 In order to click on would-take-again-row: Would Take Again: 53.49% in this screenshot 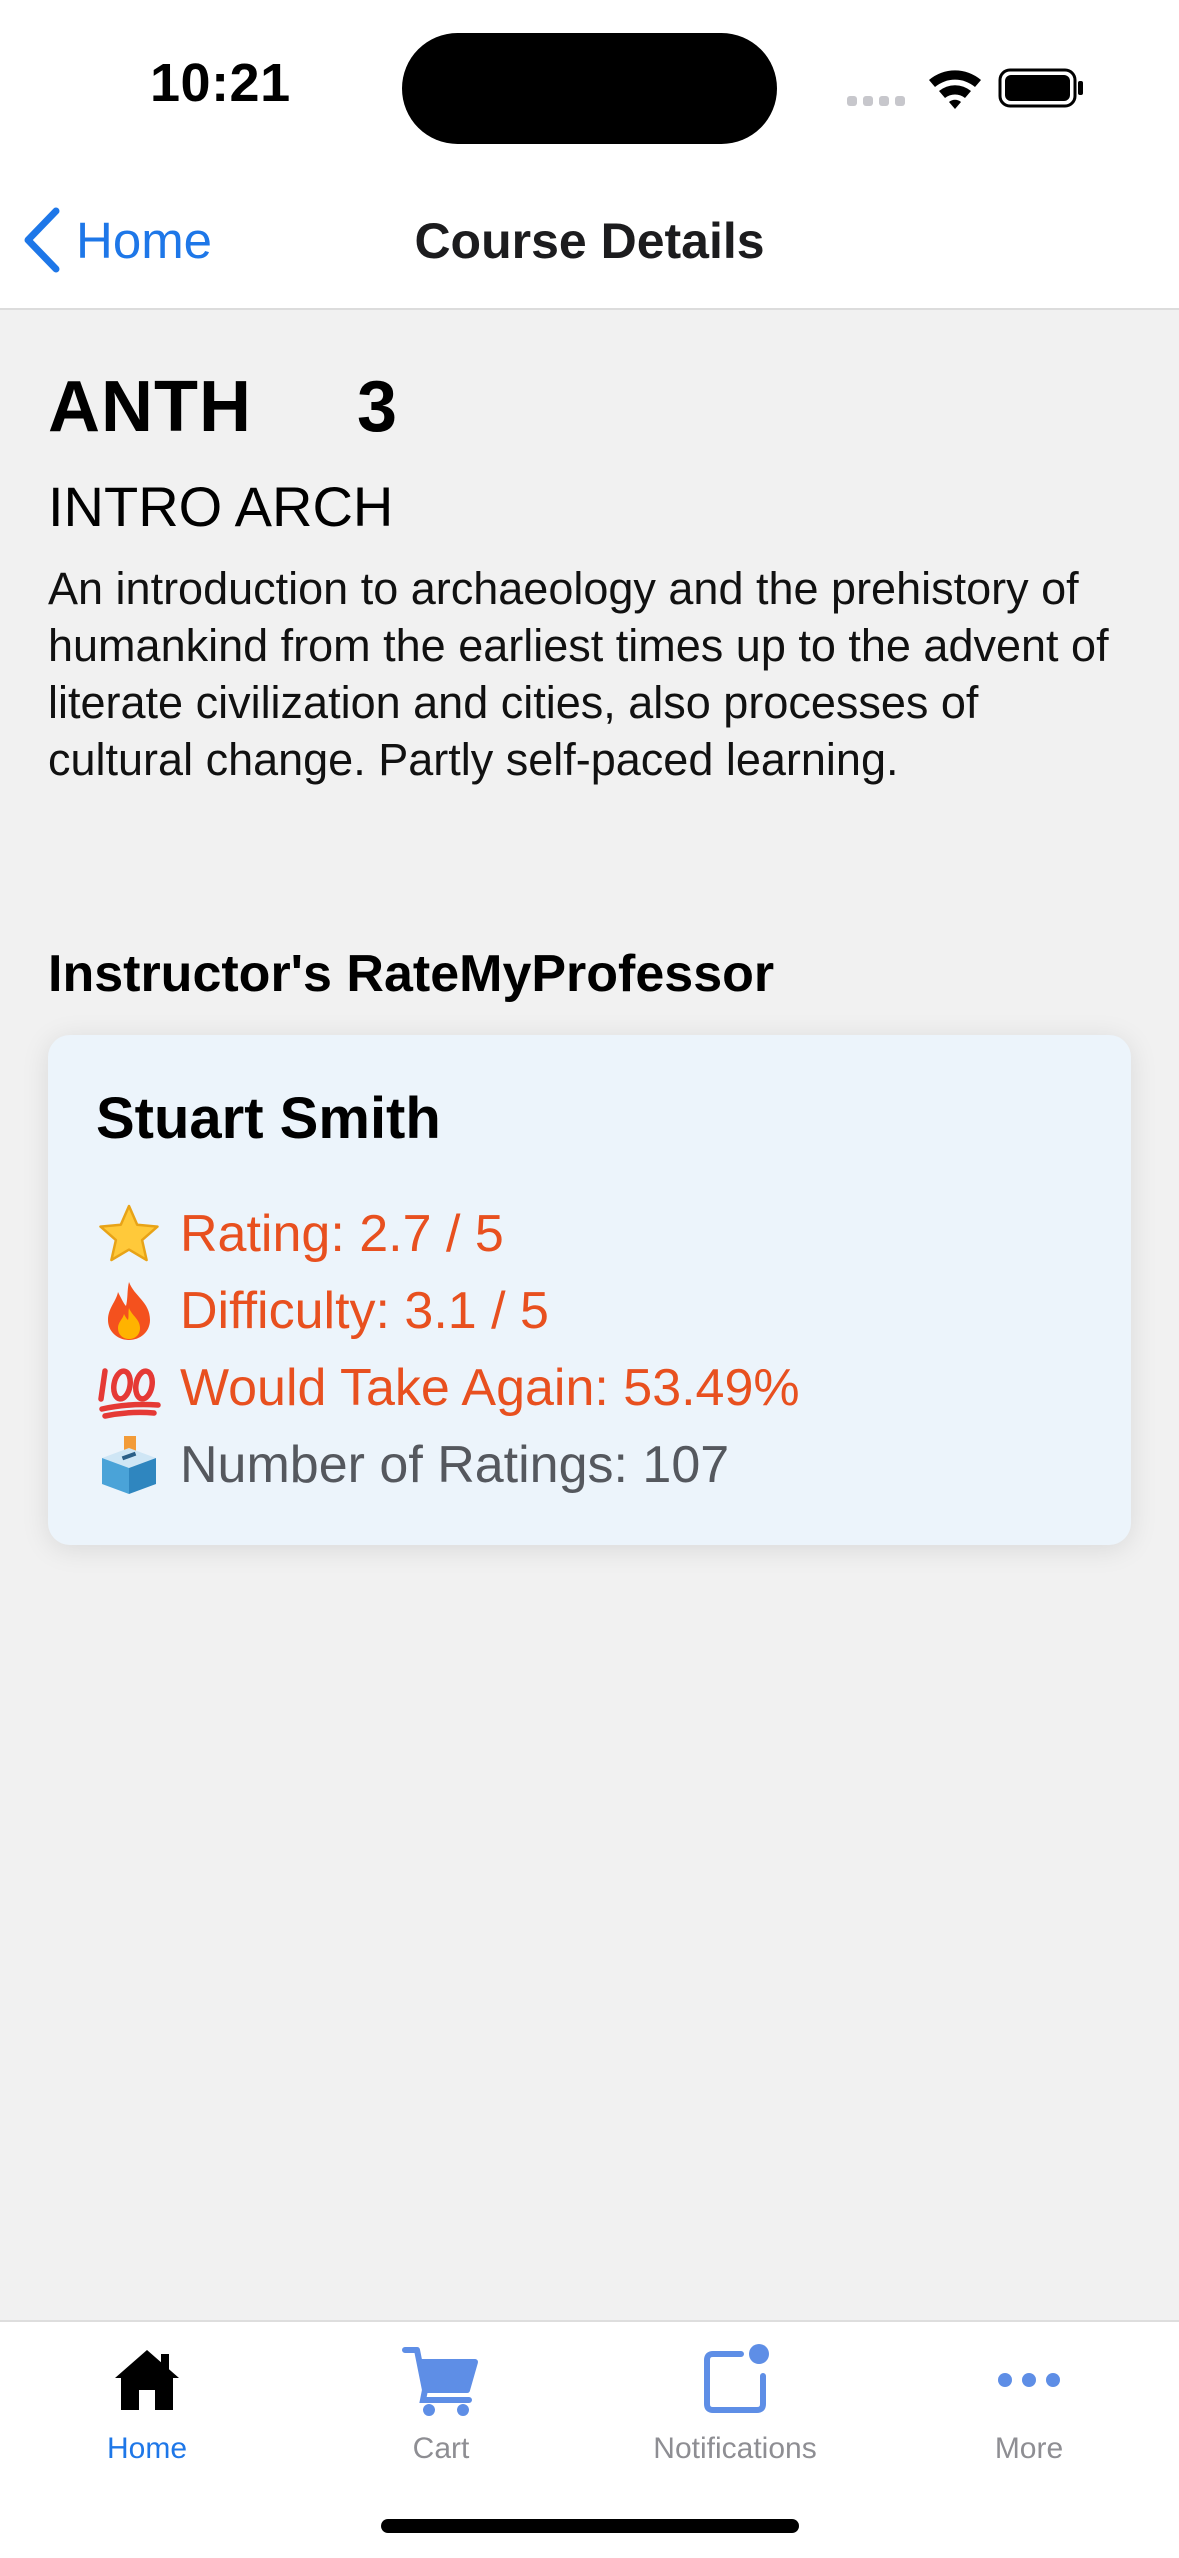, I will do `click(448, 1388)`.